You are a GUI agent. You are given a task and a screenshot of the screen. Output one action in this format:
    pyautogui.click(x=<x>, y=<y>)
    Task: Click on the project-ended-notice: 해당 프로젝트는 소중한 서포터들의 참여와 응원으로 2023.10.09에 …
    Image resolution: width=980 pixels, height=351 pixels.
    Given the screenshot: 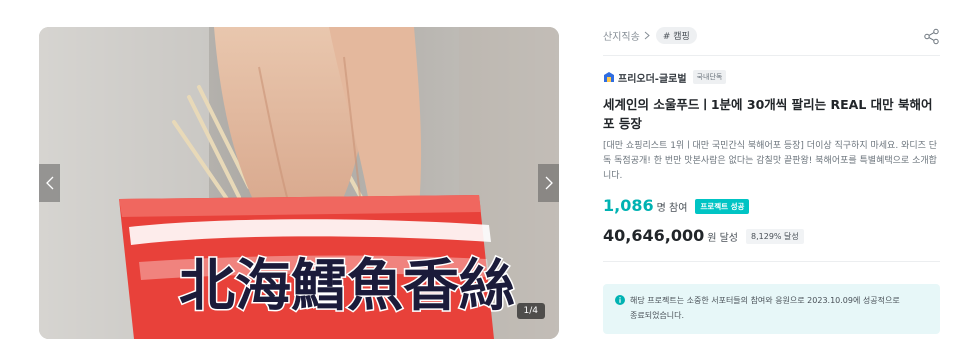 What is the action you would take?
    pyautogui.click(x=771, y=309)
    